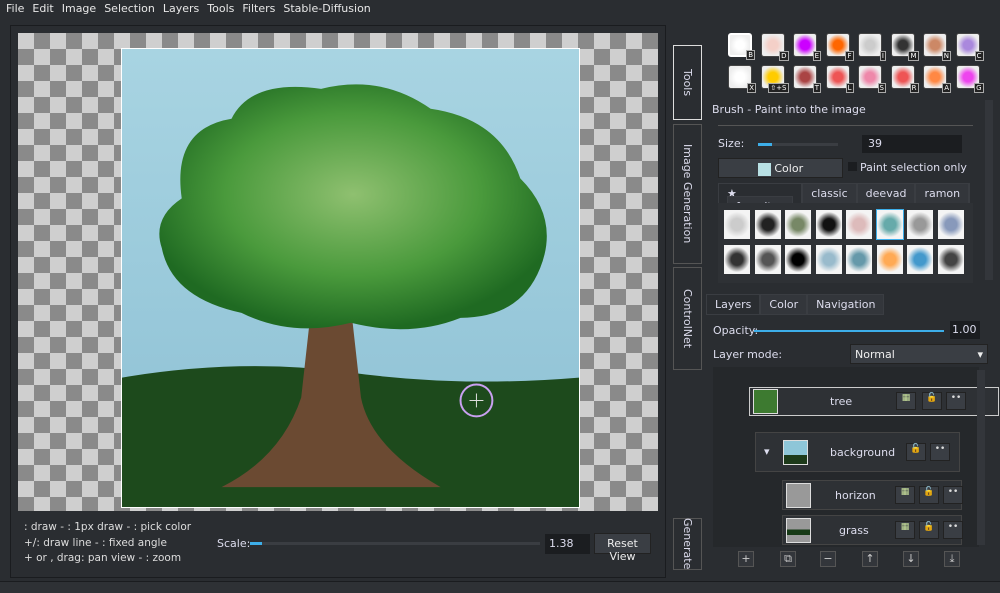 The image size is (1000, 593). Describe the element at coordinates (129, 8) in the screenshot. I see `menu-selection: Selection` at that location.